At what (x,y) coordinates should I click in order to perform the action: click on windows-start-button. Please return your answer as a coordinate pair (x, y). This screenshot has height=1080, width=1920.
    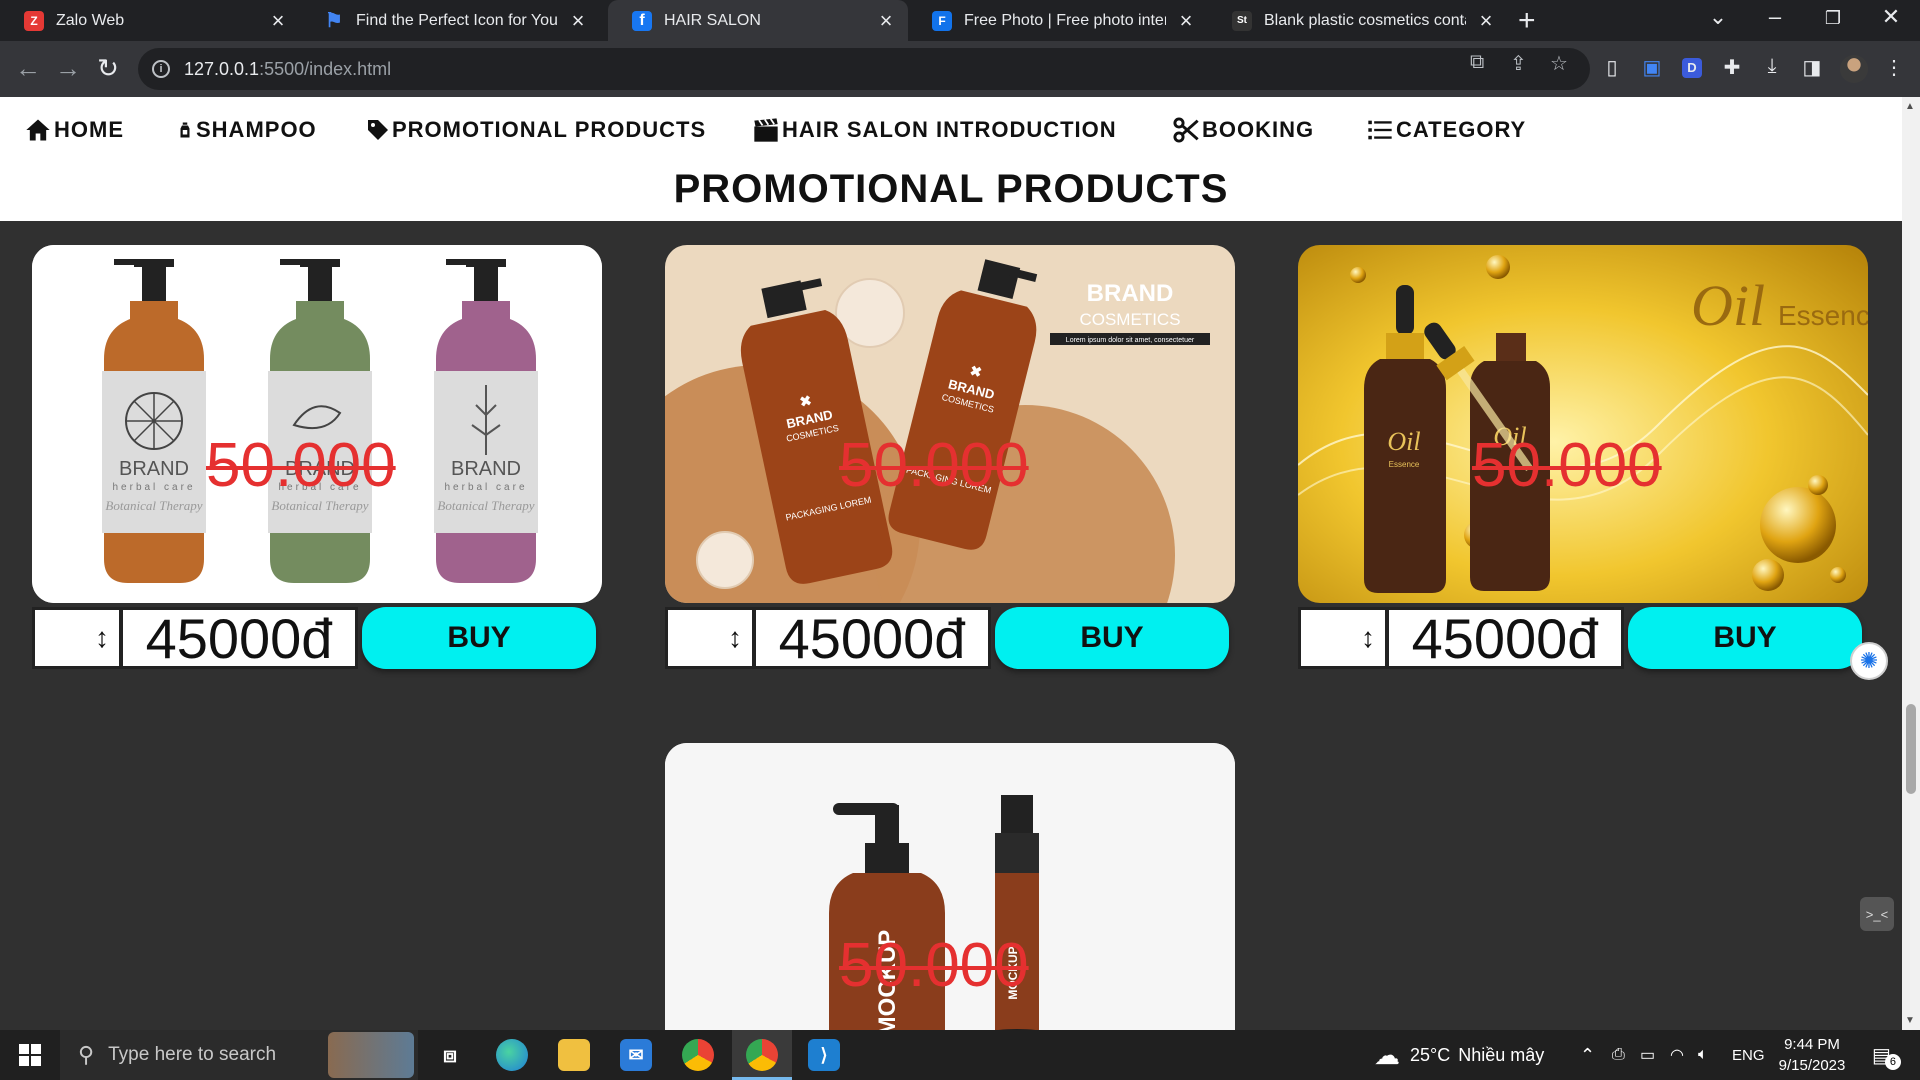
    Looking at the image, I should click on (30, 1055).